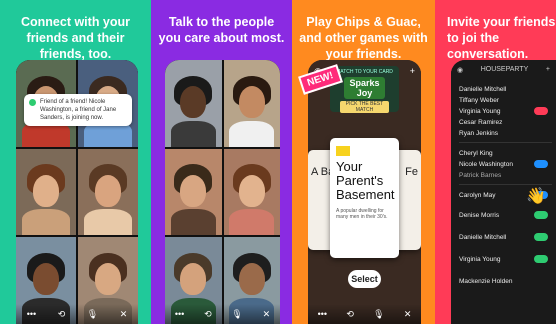 Image resolution: width=556 pixels, height=324 pixels. What do you see at coordinates (479, 133) in the screenshot?
I see `contact-name: Ryan Jenkins` at bounding box center [479, 133].